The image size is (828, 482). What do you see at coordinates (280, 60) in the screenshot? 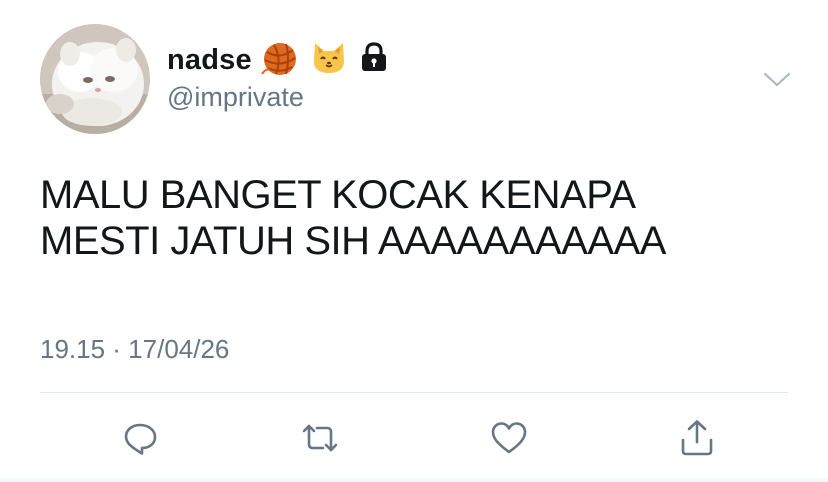
I see `yarn-icon` at bounding box center [280, 60].